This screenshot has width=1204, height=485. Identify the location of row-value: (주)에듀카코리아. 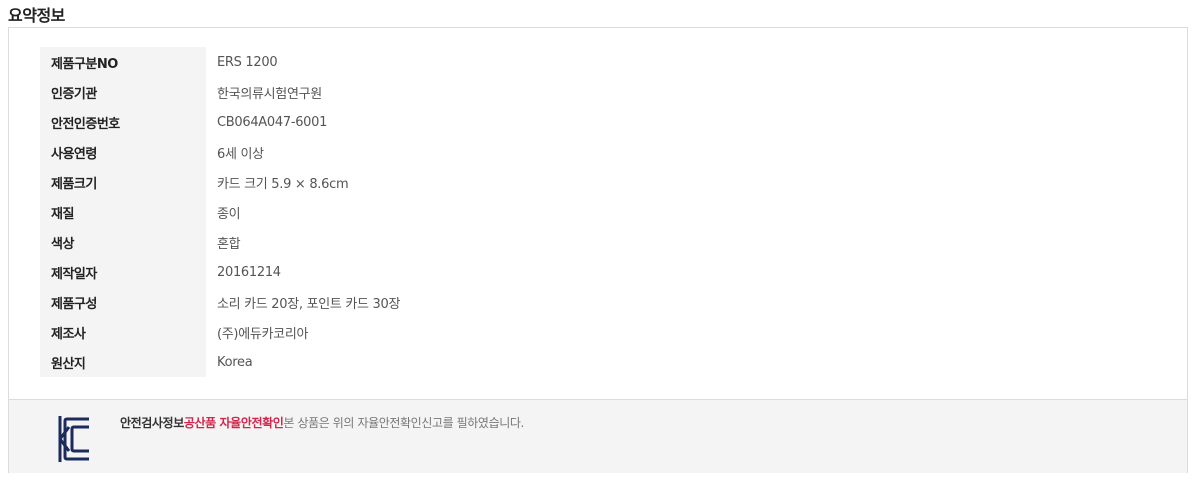
(263, 334).